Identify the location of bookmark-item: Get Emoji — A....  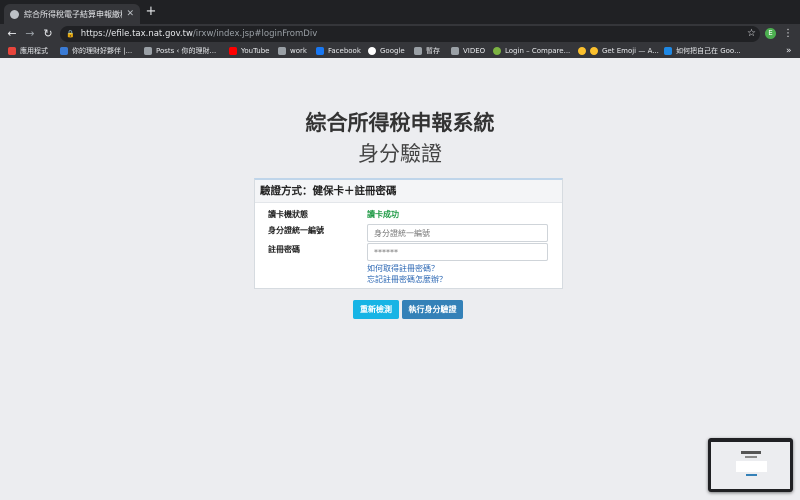
(618, 51).